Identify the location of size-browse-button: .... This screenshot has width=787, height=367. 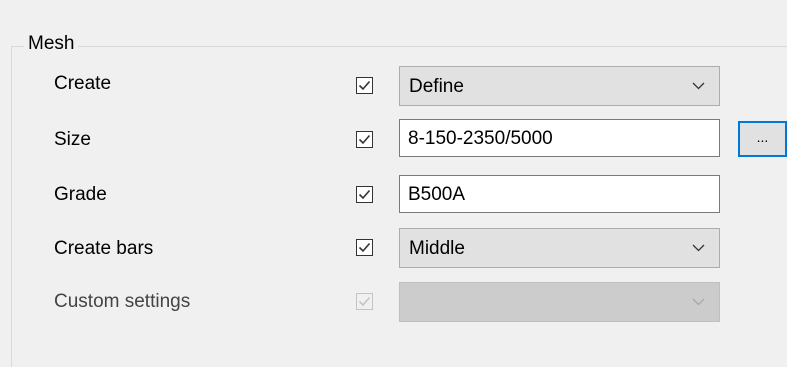
(762, 139).